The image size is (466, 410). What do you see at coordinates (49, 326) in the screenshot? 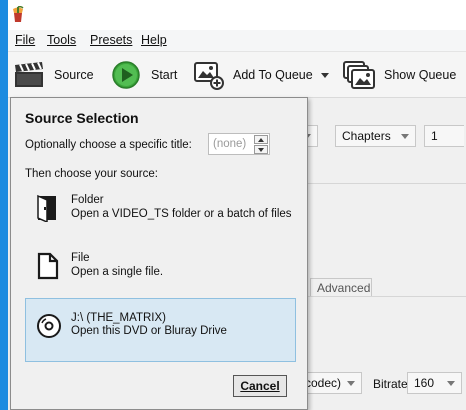
I see `disc-icon` at bounding box center [49, 326].